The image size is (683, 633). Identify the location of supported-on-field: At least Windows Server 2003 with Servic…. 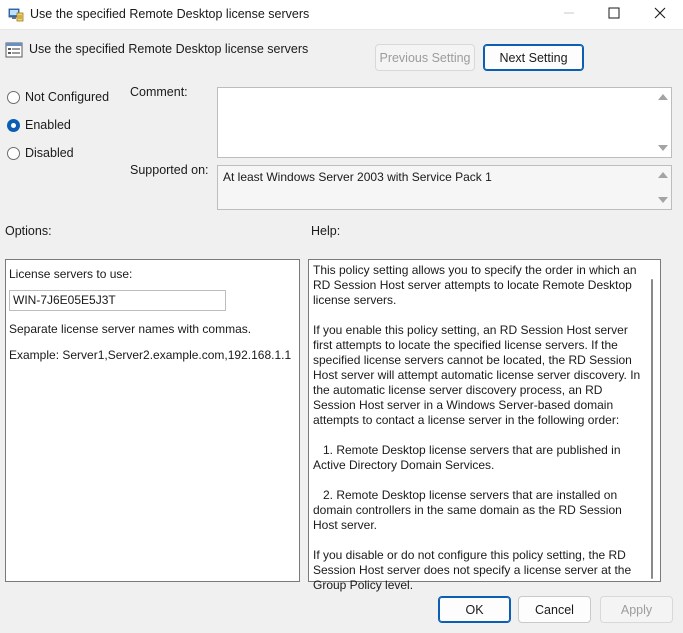
(444, 187).